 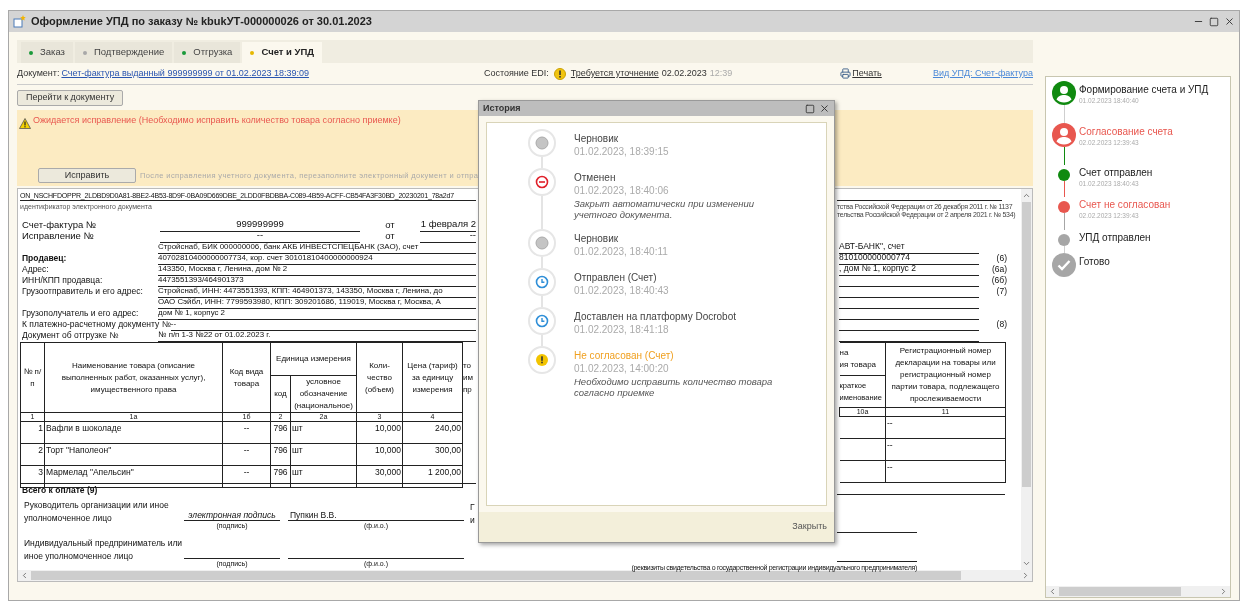 What do you see at coordinates (1026, 195) in the screenshot?
I see `scroll-up-icon` at bounding box center [1026, 195].